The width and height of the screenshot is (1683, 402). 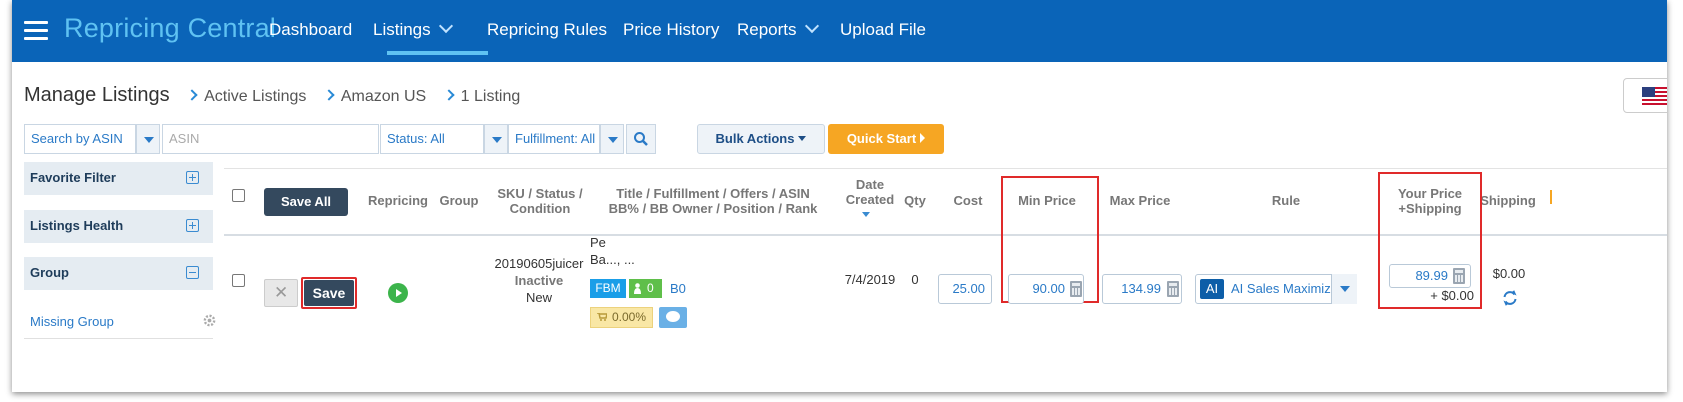 What do you see at coordinates (554, 139) in the screenshot?
I see `fulfillment-select: Fulfillment: All` at bounding box center [554, 139].